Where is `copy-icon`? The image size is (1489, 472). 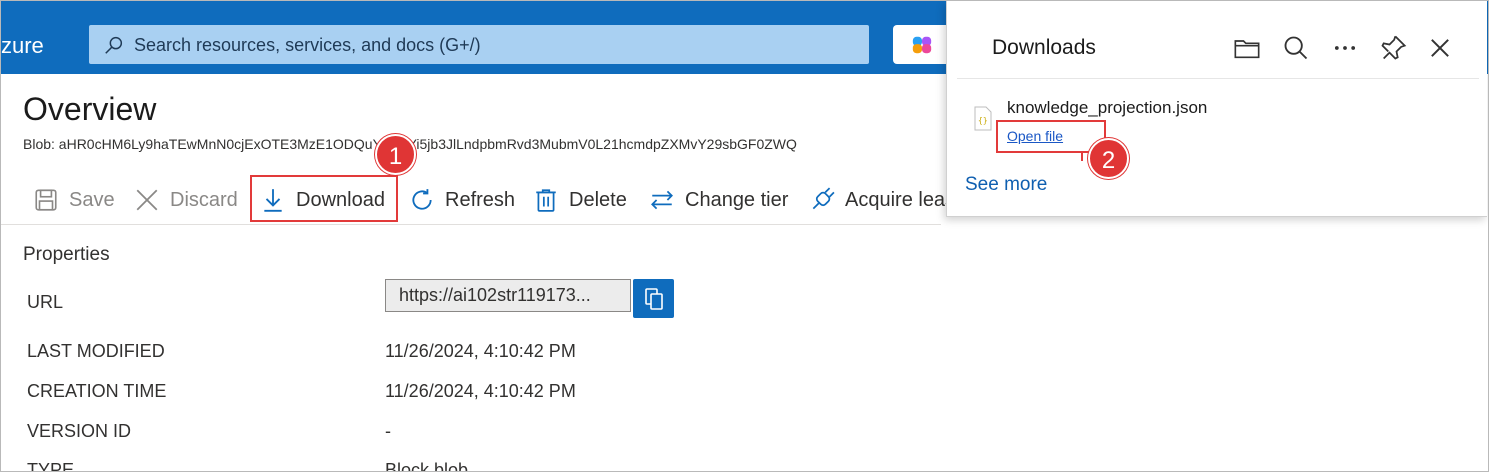 copy-icon is located at coordinates (654, 299).